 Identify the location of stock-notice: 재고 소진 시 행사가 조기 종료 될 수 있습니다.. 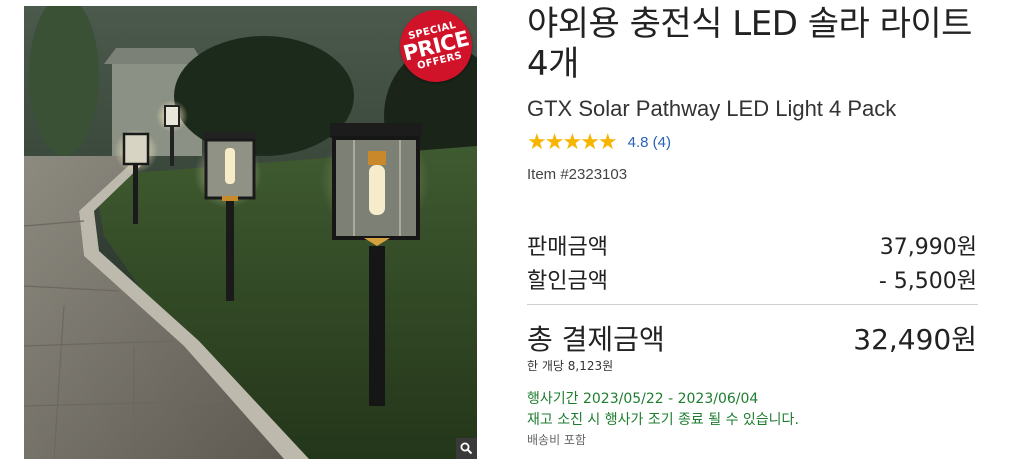
(663, 420).